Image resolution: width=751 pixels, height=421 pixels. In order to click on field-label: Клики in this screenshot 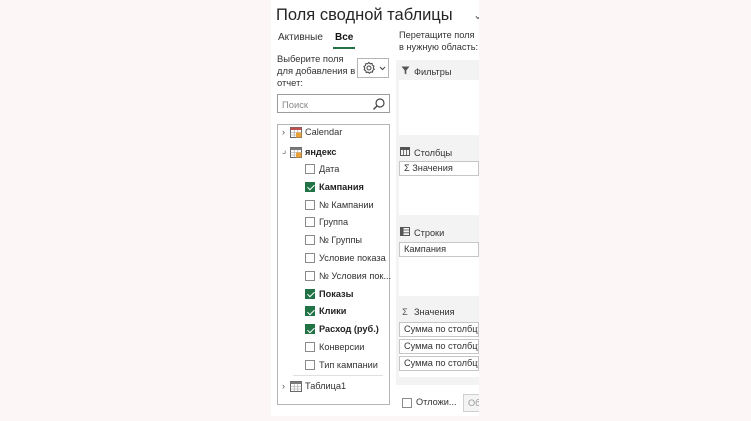, I will do `click(333, 311)`.